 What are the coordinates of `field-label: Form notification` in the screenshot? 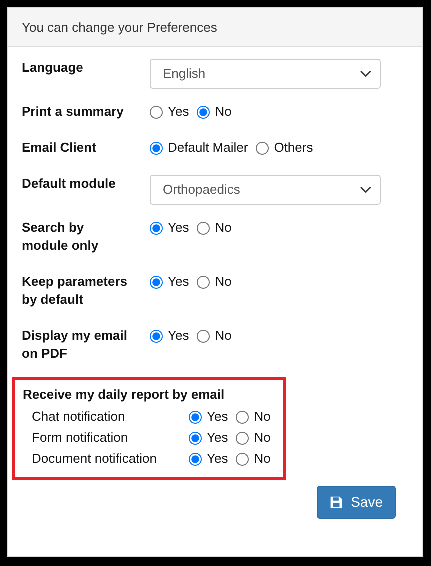 It's located at (81, 438).